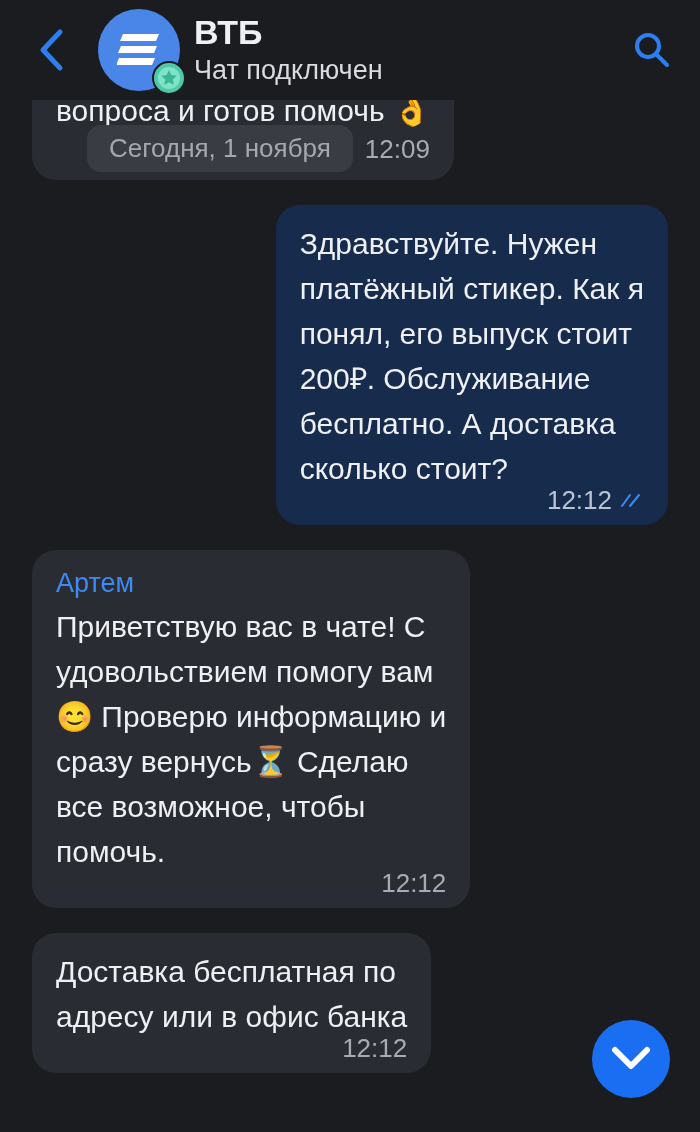  I want to click on message-text: Здравствуйте. Нужен платёжный стикер. Как я понял, его выпуск стоит 200₽. Обслуживание бесплатно. А доставка сколько стоит?, so click(471, 356).